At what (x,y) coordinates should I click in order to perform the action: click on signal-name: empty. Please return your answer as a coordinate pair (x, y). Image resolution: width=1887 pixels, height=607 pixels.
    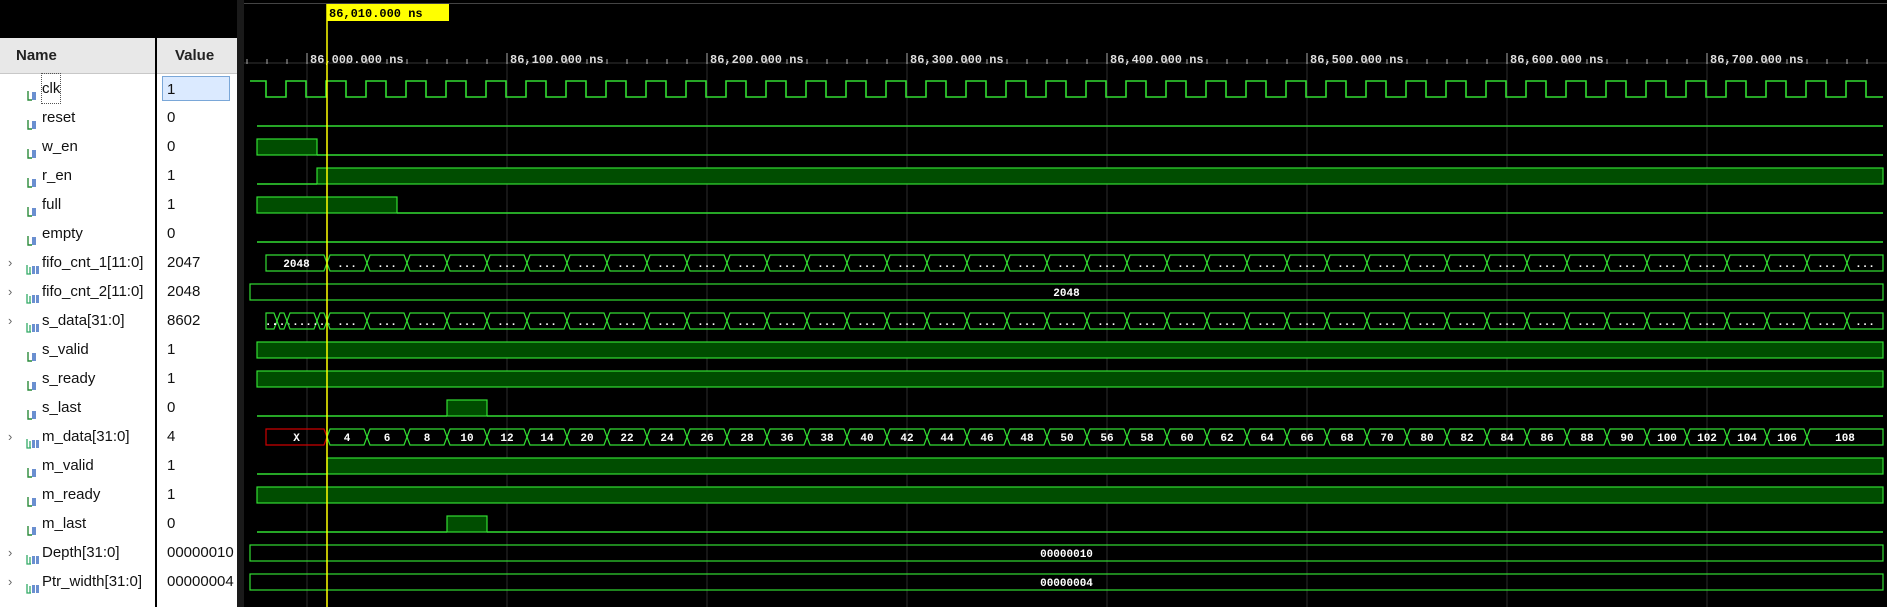
    Looking at the image, I should click on (62, 233).